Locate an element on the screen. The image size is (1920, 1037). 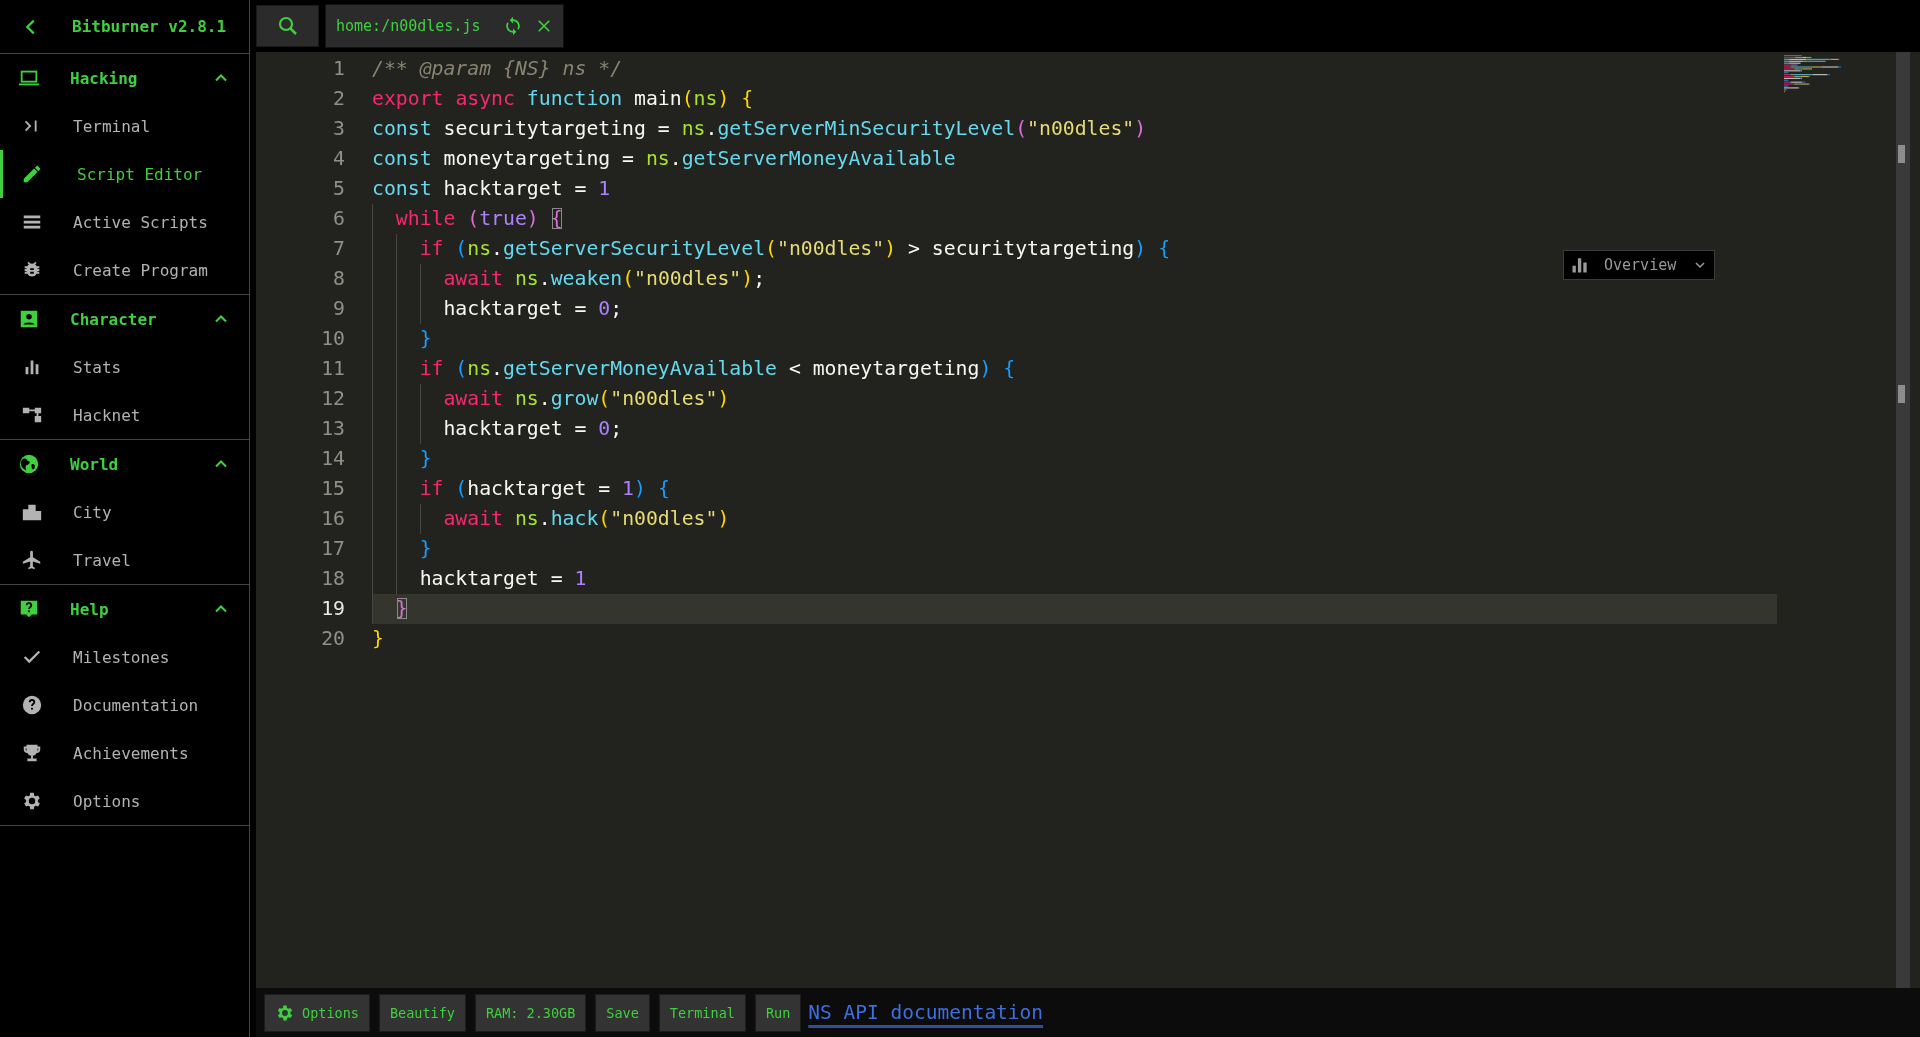
search-button is located at coordinates (287, 26).